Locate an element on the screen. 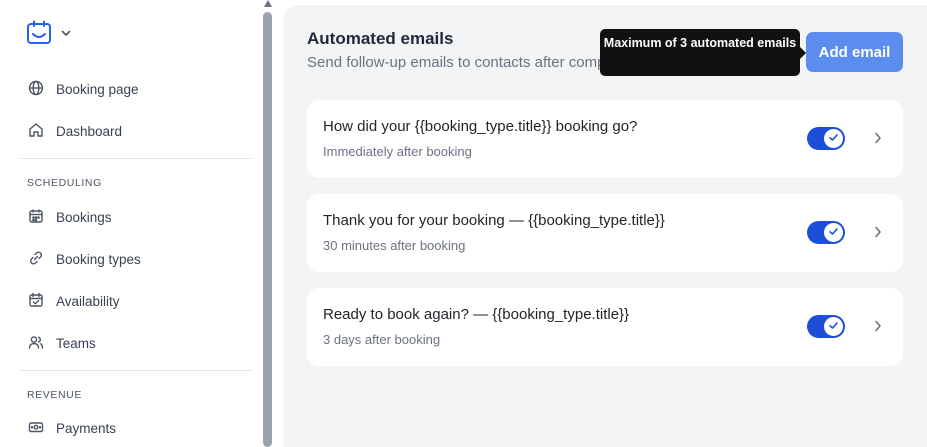  section-label-revenue: REVENUE is located at coordinates (54, 395).